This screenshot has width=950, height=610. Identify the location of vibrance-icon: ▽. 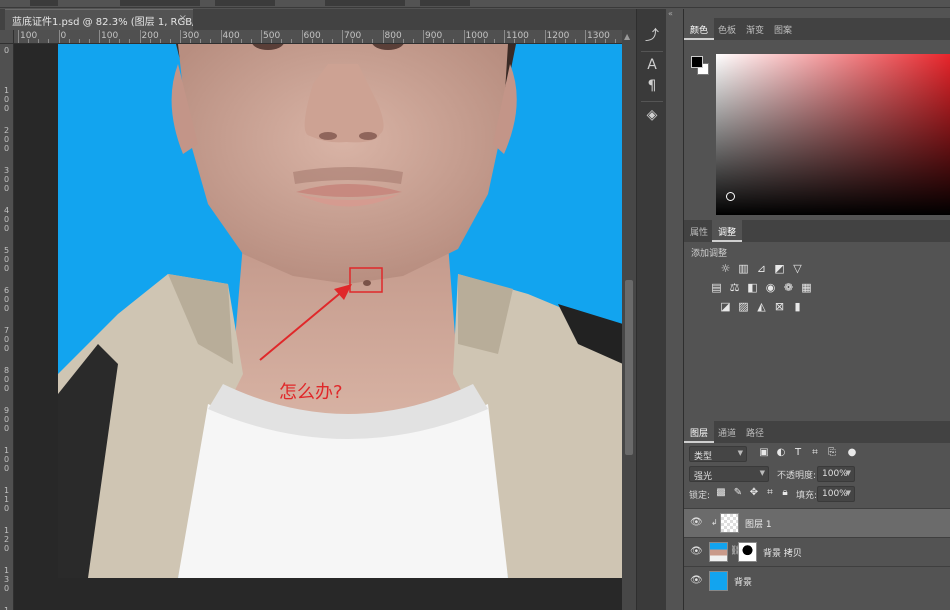
(797, 268).